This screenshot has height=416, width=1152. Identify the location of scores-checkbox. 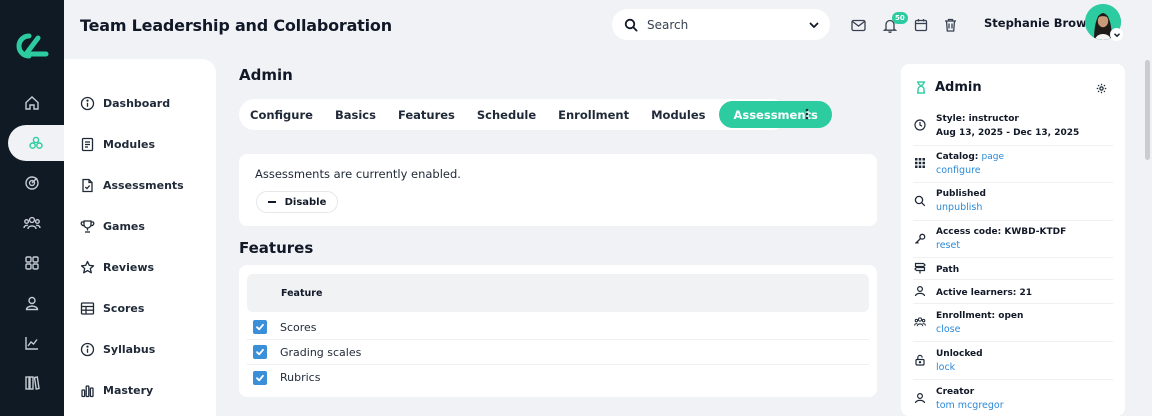
(260, 327).